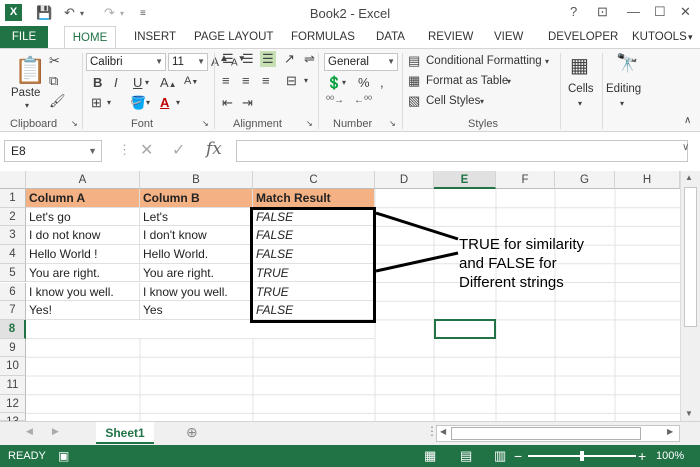 The height and width of the screenshot is (467, 700). Describe the element at coordinates (382, 82) in the screenshot. I see `comma-style-icon: ,` at that location.